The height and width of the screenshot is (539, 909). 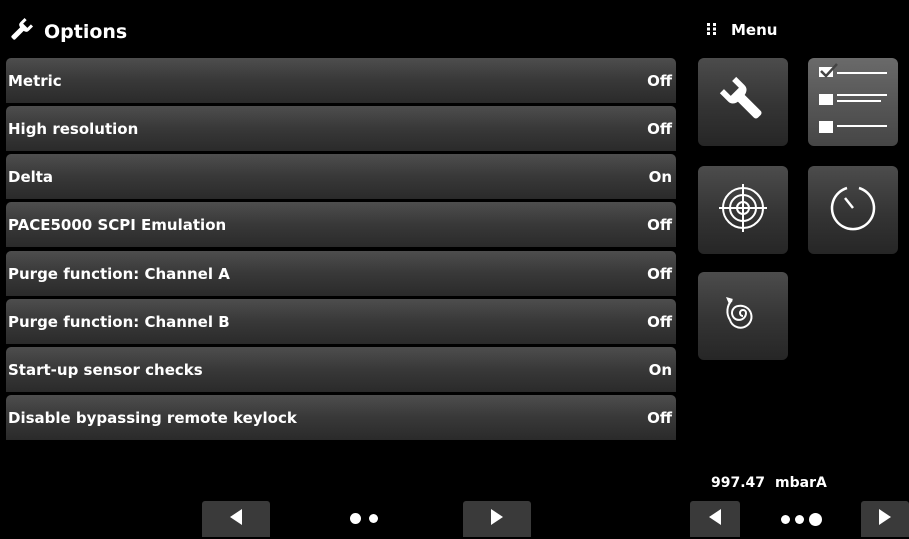 What do you see at coordinates (86, 32) in the screenshot?
I see `page-title: Options` at bounding box center [86, 32].